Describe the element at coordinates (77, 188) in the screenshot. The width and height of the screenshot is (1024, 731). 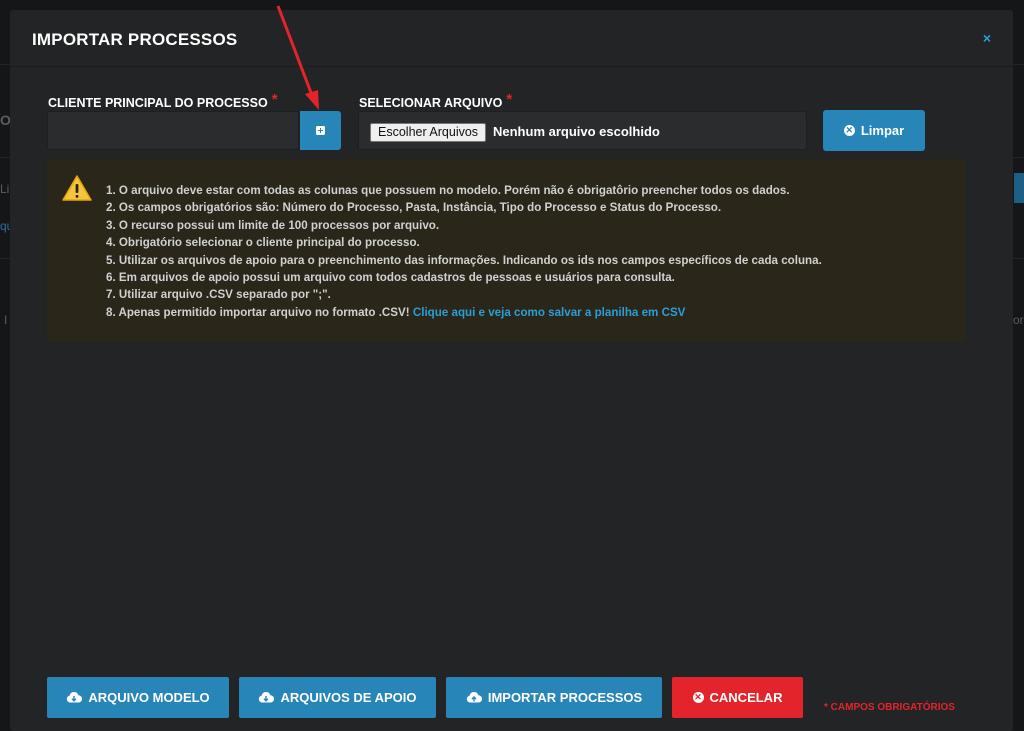
I see `warning-icon` at that location.